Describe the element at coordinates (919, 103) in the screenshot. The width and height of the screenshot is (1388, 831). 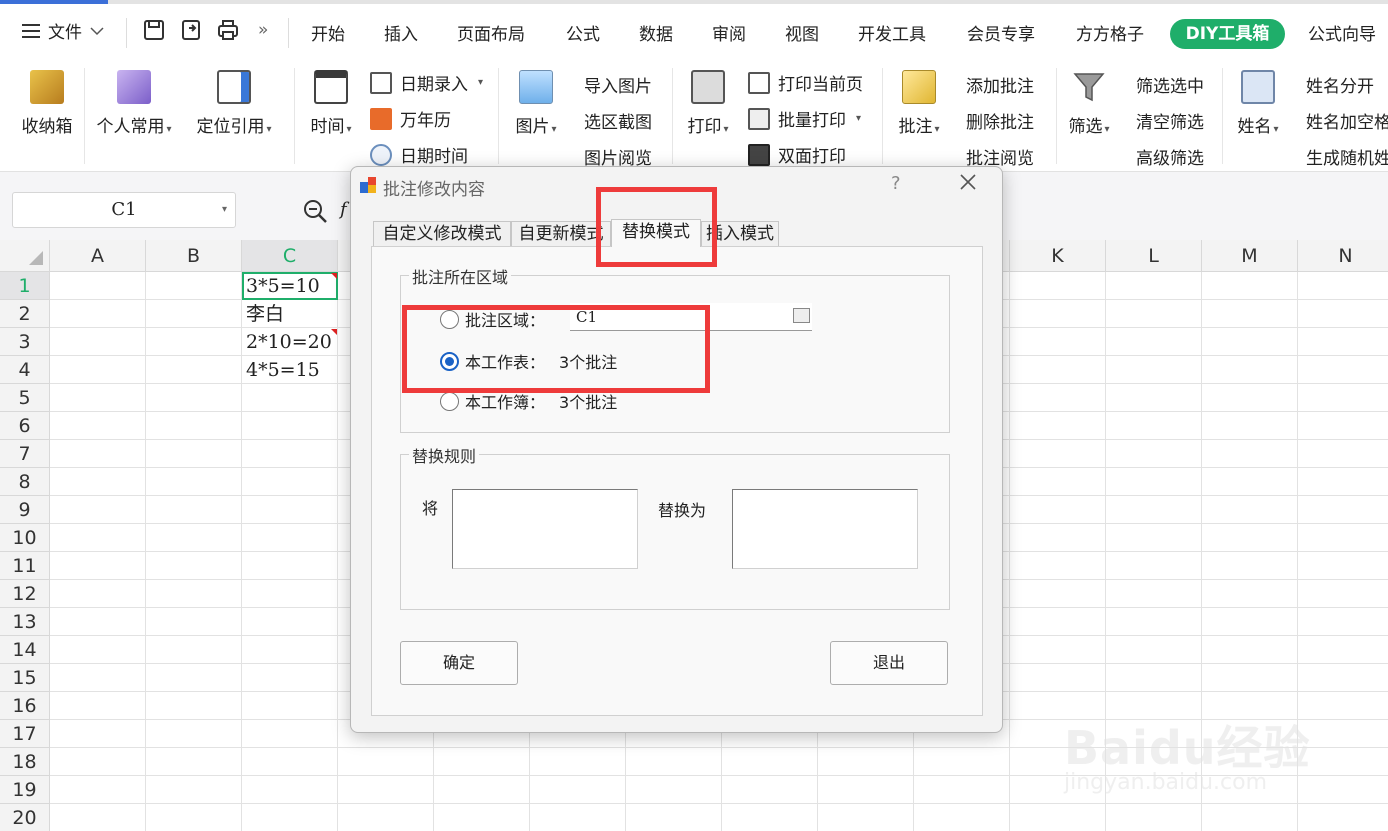
I see `comment-button: 批注 ▾` at that location.